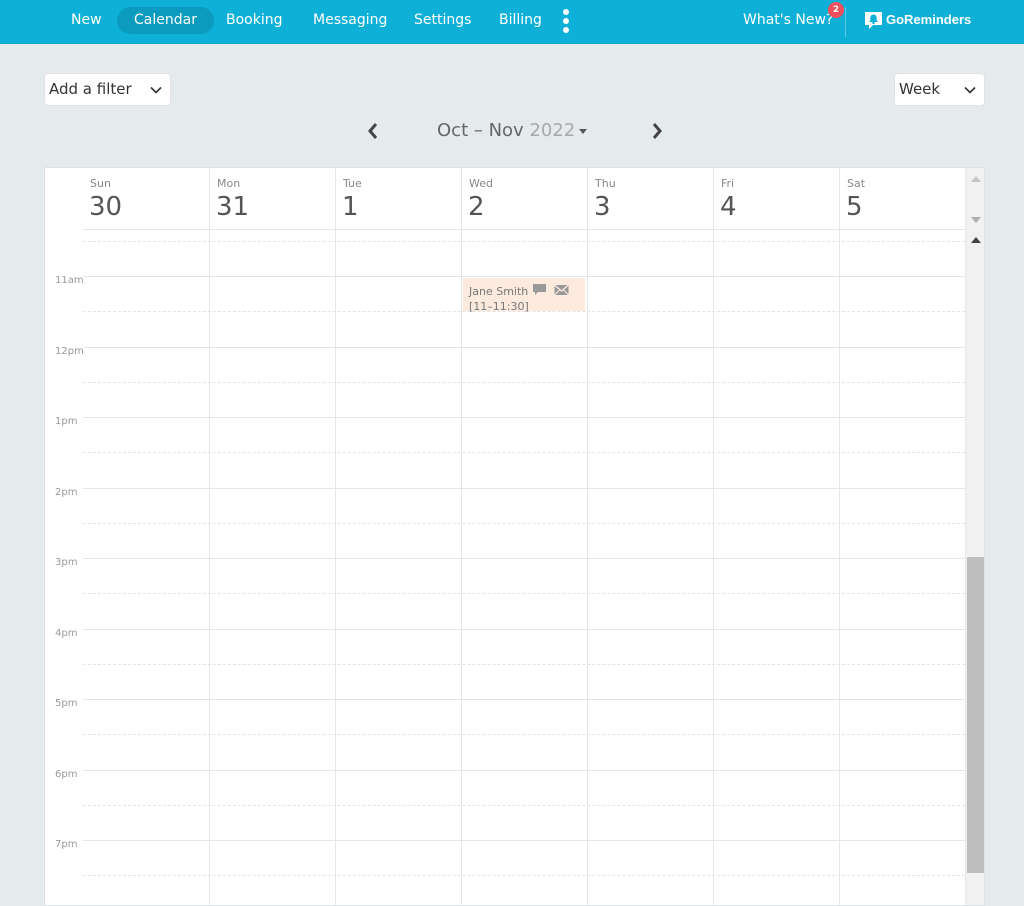  I want to click on appointment-event: Jane Smith [11–11:30], so click(524, 295).